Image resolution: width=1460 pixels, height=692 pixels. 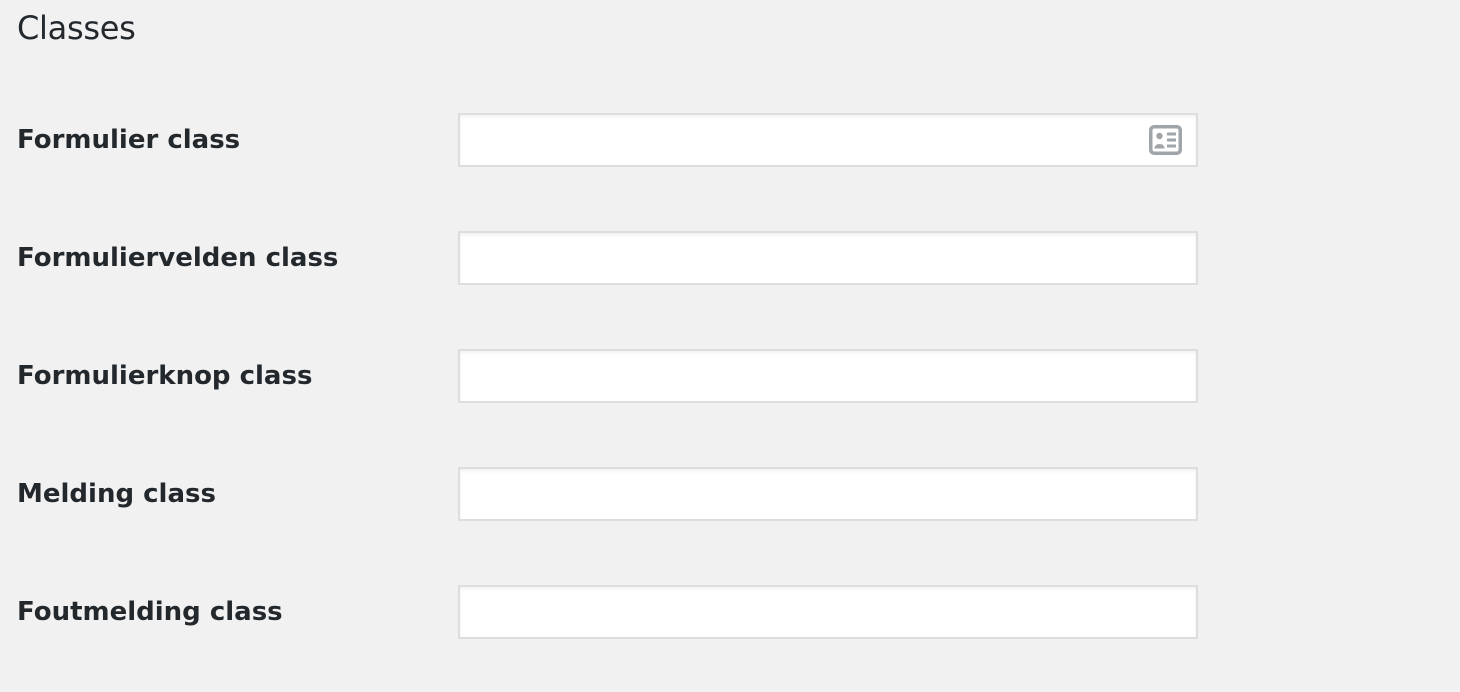 I want to click on form-row-melding-class: Melding class, so click(x=730, y=494).